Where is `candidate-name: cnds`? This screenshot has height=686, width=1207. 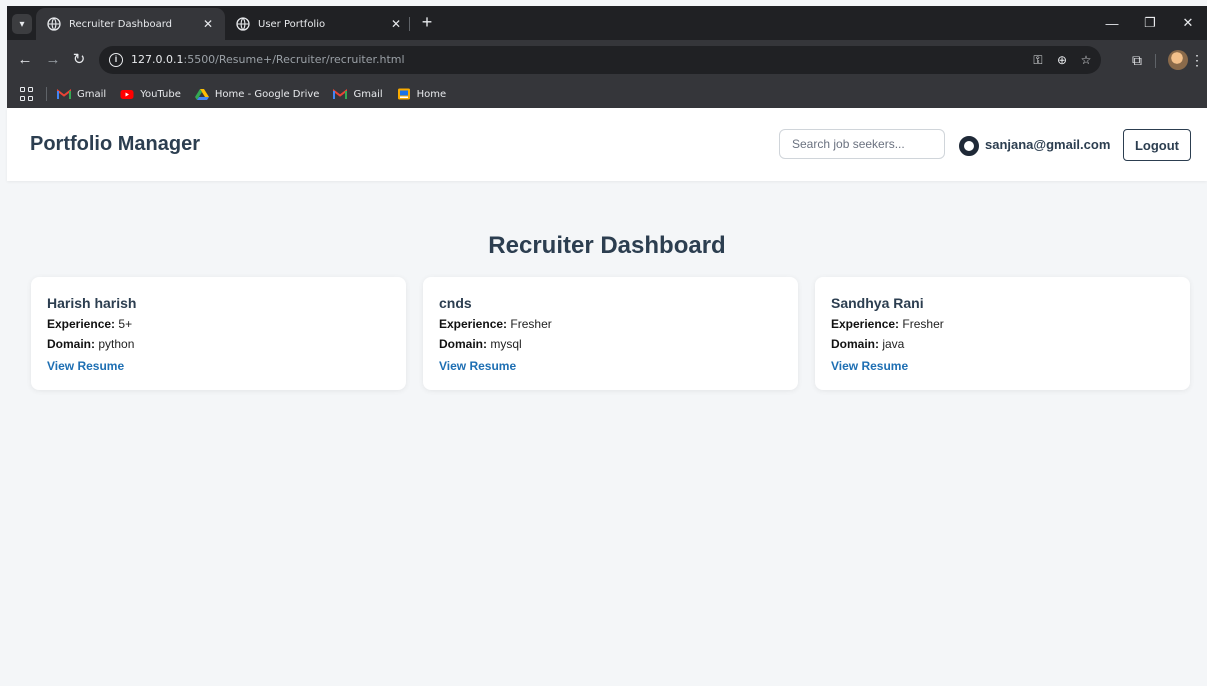
candidate-name: cnds is located at coordinates (455, 303).